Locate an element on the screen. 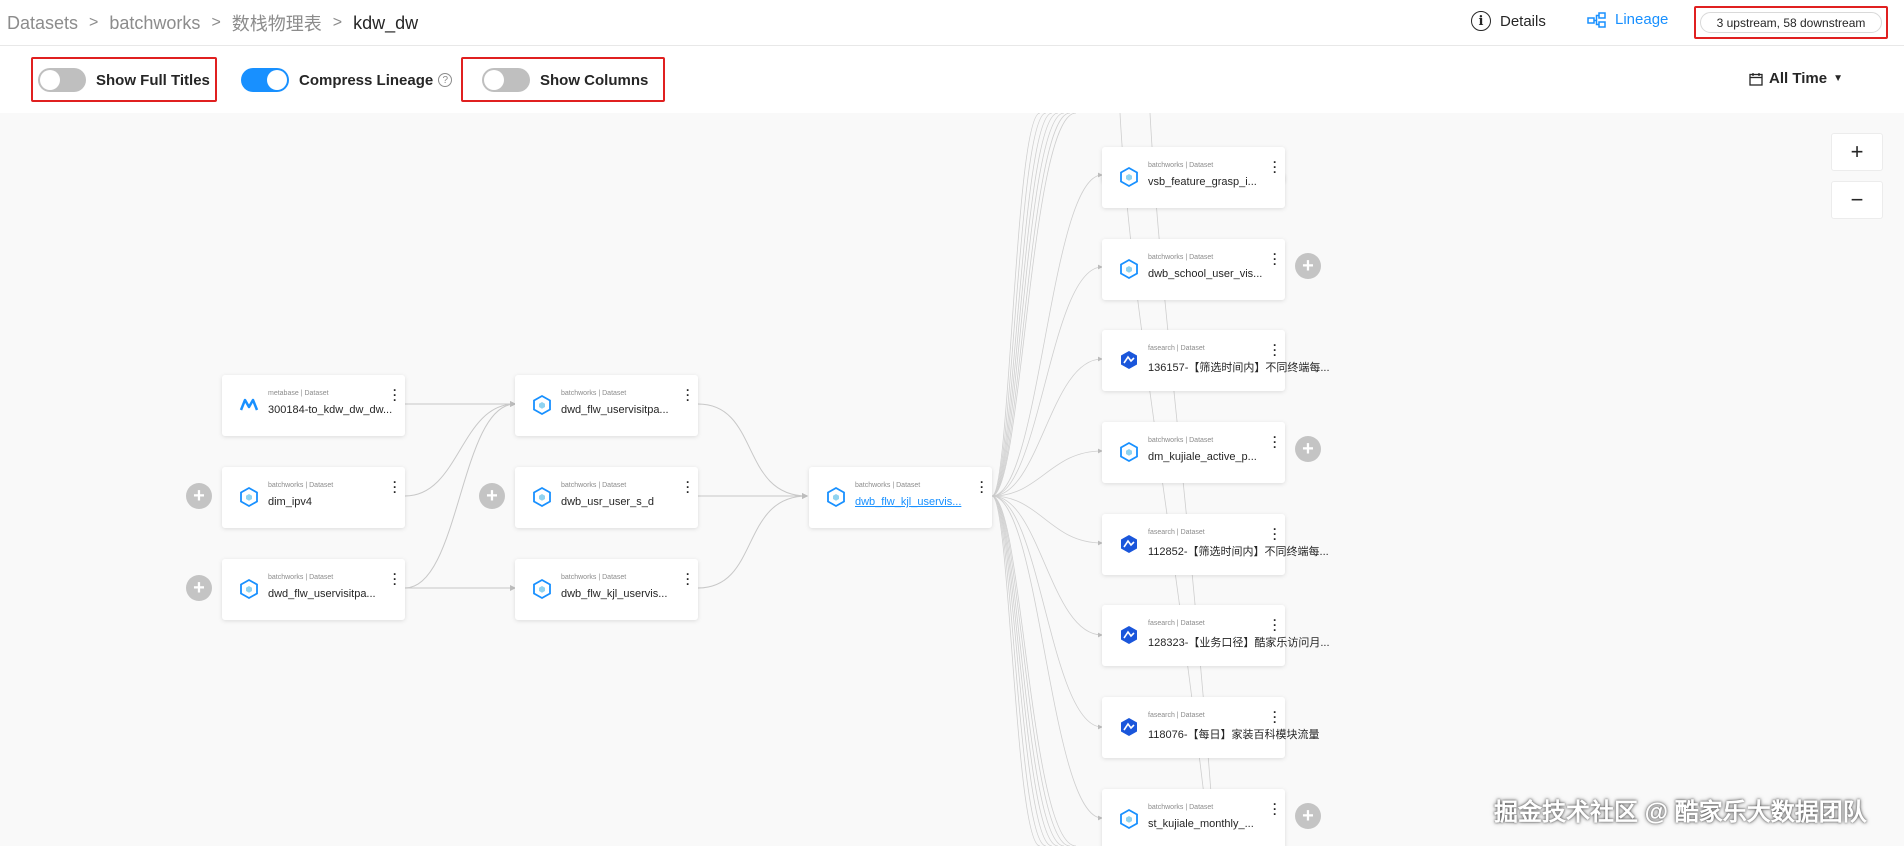 This screenshot has height=846, width=1904. lineage-count-highlight: 3 upstream, 58 downstream is located at coordinates (1791, 22).